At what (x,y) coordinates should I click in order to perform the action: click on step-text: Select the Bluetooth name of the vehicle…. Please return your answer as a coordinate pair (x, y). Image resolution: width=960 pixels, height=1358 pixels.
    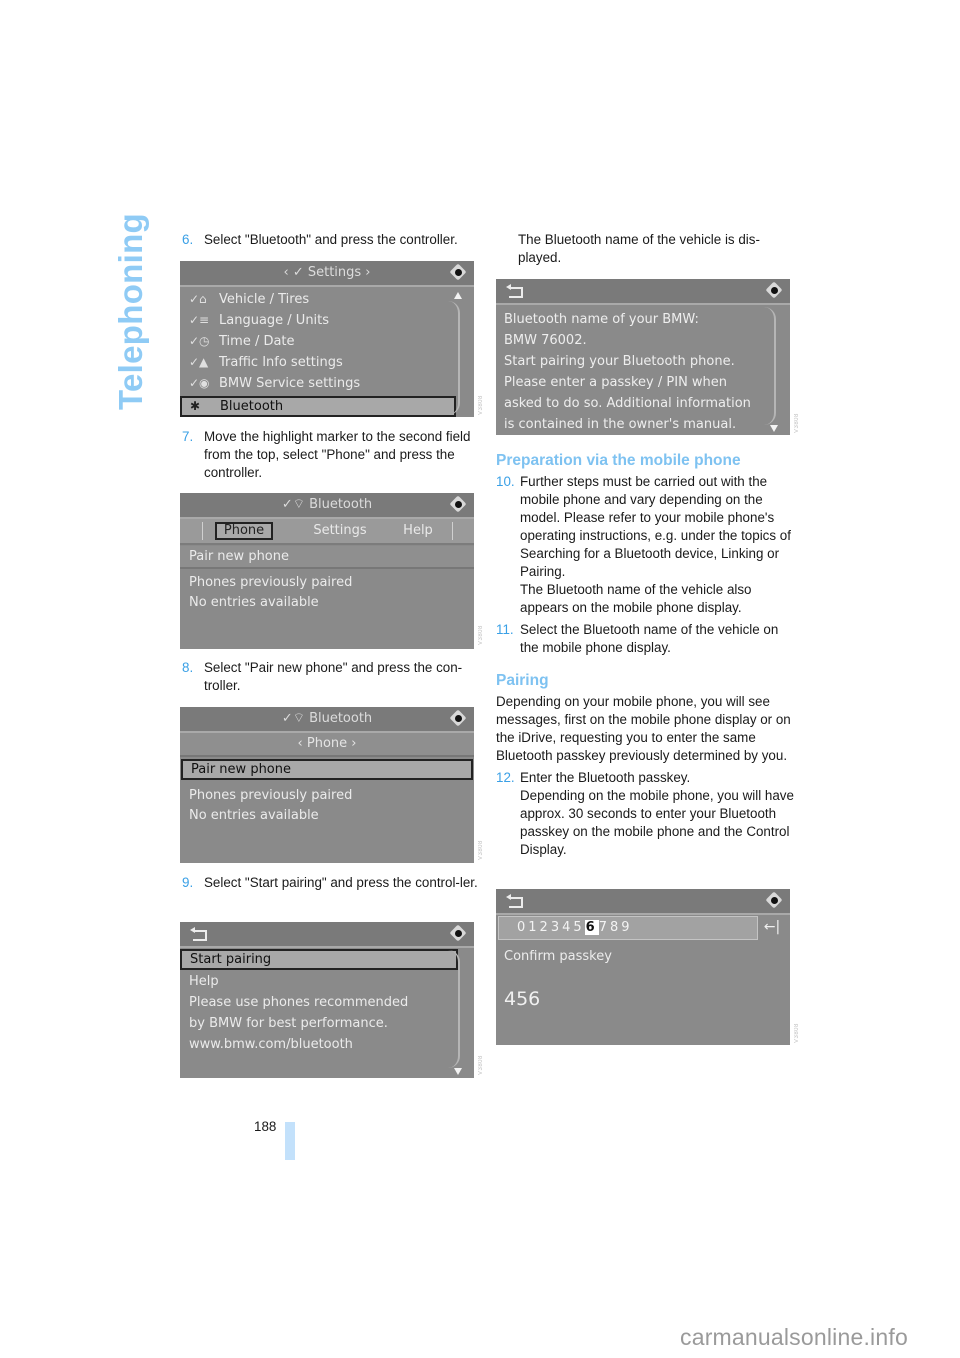
    Looking at the image, I should click on (649, 638).